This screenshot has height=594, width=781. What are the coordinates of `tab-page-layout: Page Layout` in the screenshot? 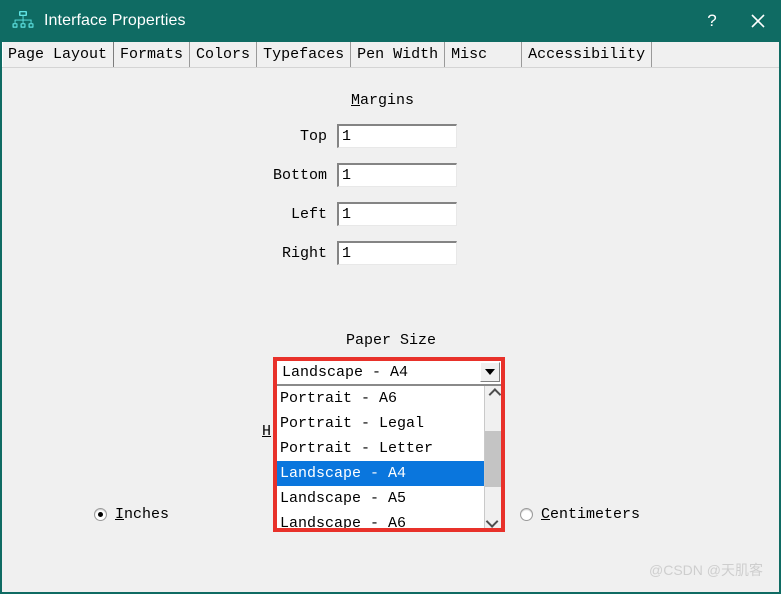 It's located at (58, 54).